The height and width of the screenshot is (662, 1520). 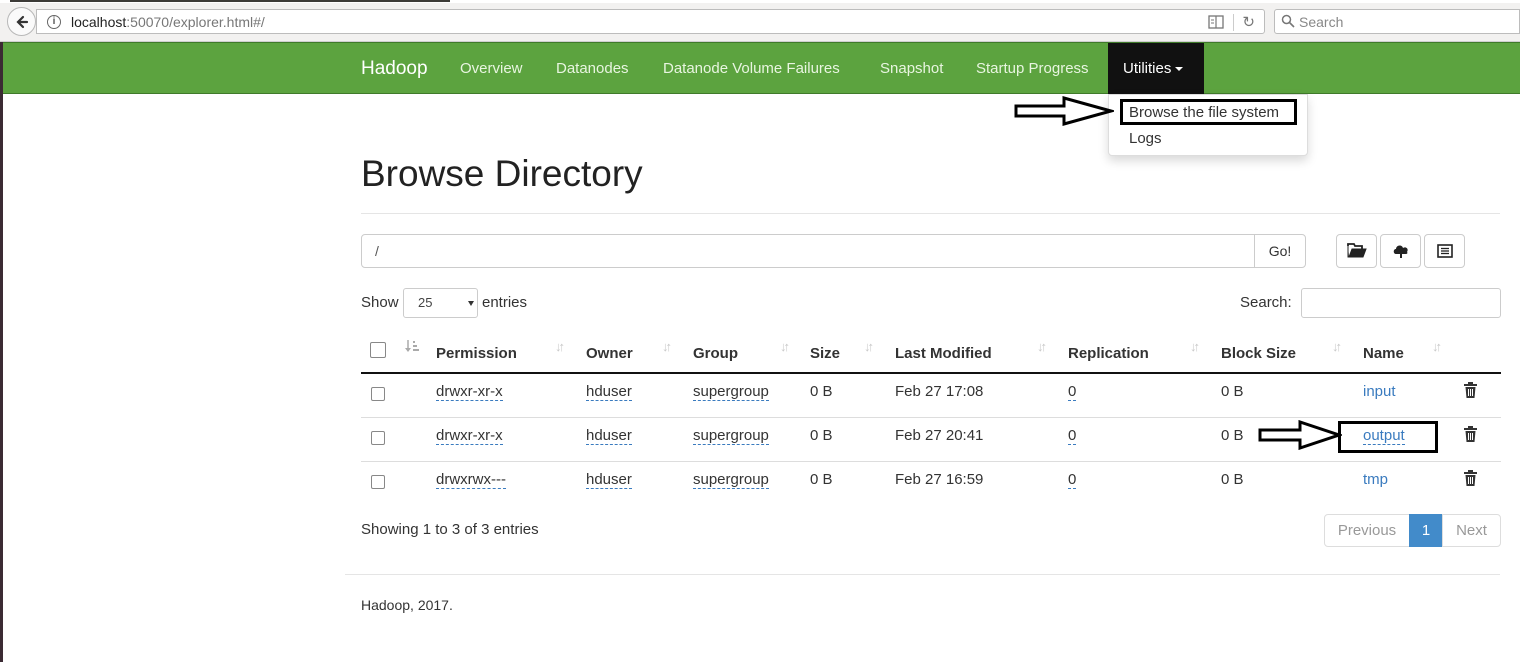 What do you see at coordinates (54, 22) in the screenshot?
I see `info-icon: i` at bounding box center [54, 22].